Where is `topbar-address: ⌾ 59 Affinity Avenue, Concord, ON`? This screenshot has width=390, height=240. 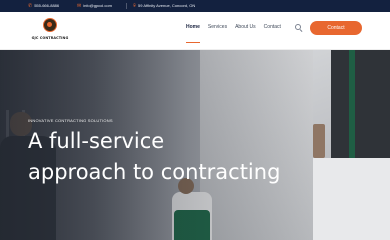
topbar-address: ⌾ 59 Affinity Avenue, Concord, ON is located at coordinates (164, 6).